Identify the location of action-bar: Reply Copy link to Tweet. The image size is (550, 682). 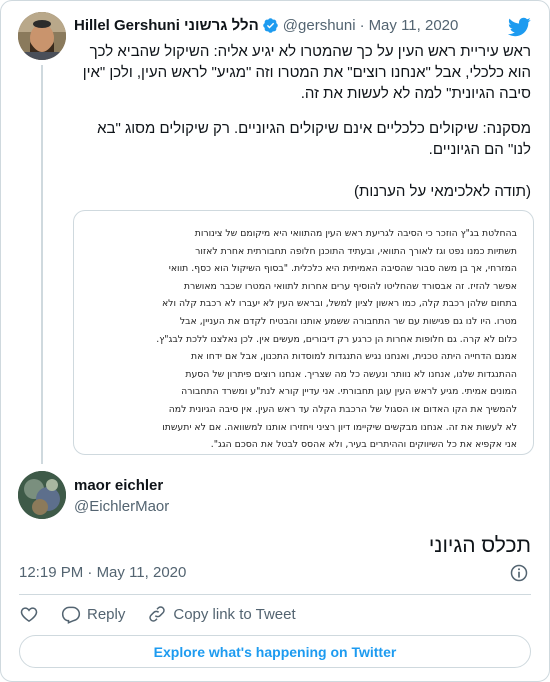
(168, 614).